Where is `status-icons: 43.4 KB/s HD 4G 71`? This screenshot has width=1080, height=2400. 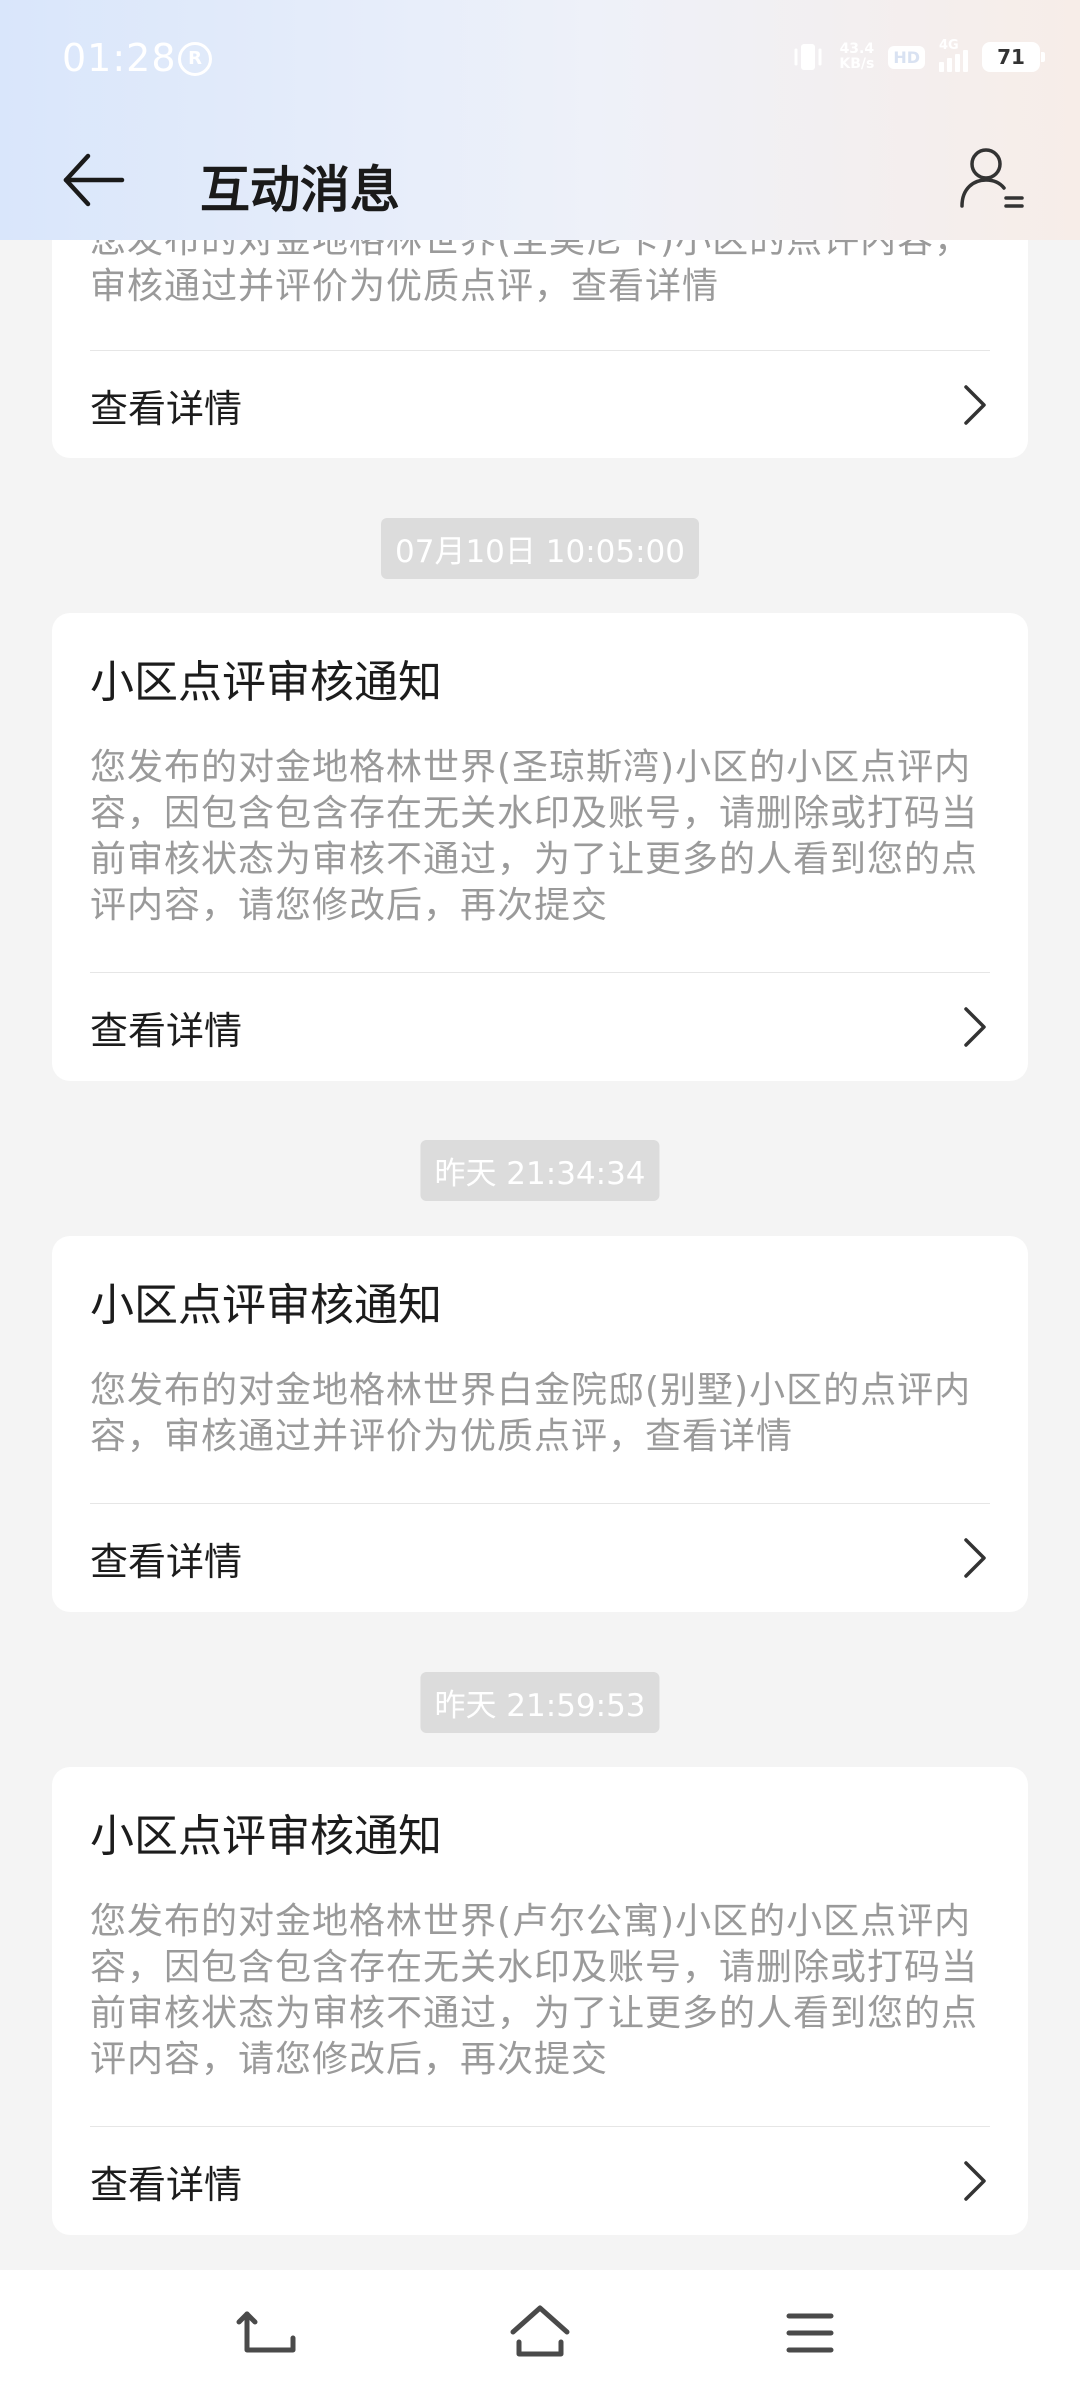 status-icons: 43.4 KB/s HD 4G 71 is located at coordinates (918, 56).